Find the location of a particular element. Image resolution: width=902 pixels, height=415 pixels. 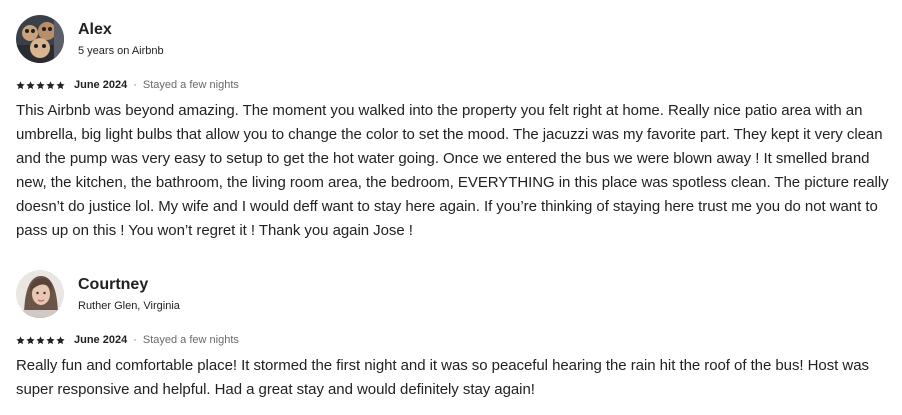

reviewer-info: Alex 5 years on Airbnb is located at coordinates (121, 39).